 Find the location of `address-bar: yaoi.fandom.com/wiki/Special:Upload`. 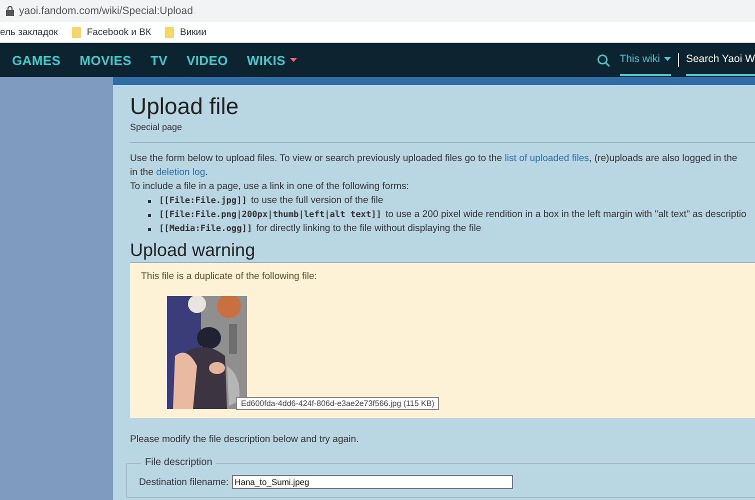

address-bar: yaoi.fandom.com/wiki/Special:Upload is located at coordinates (106, 11).